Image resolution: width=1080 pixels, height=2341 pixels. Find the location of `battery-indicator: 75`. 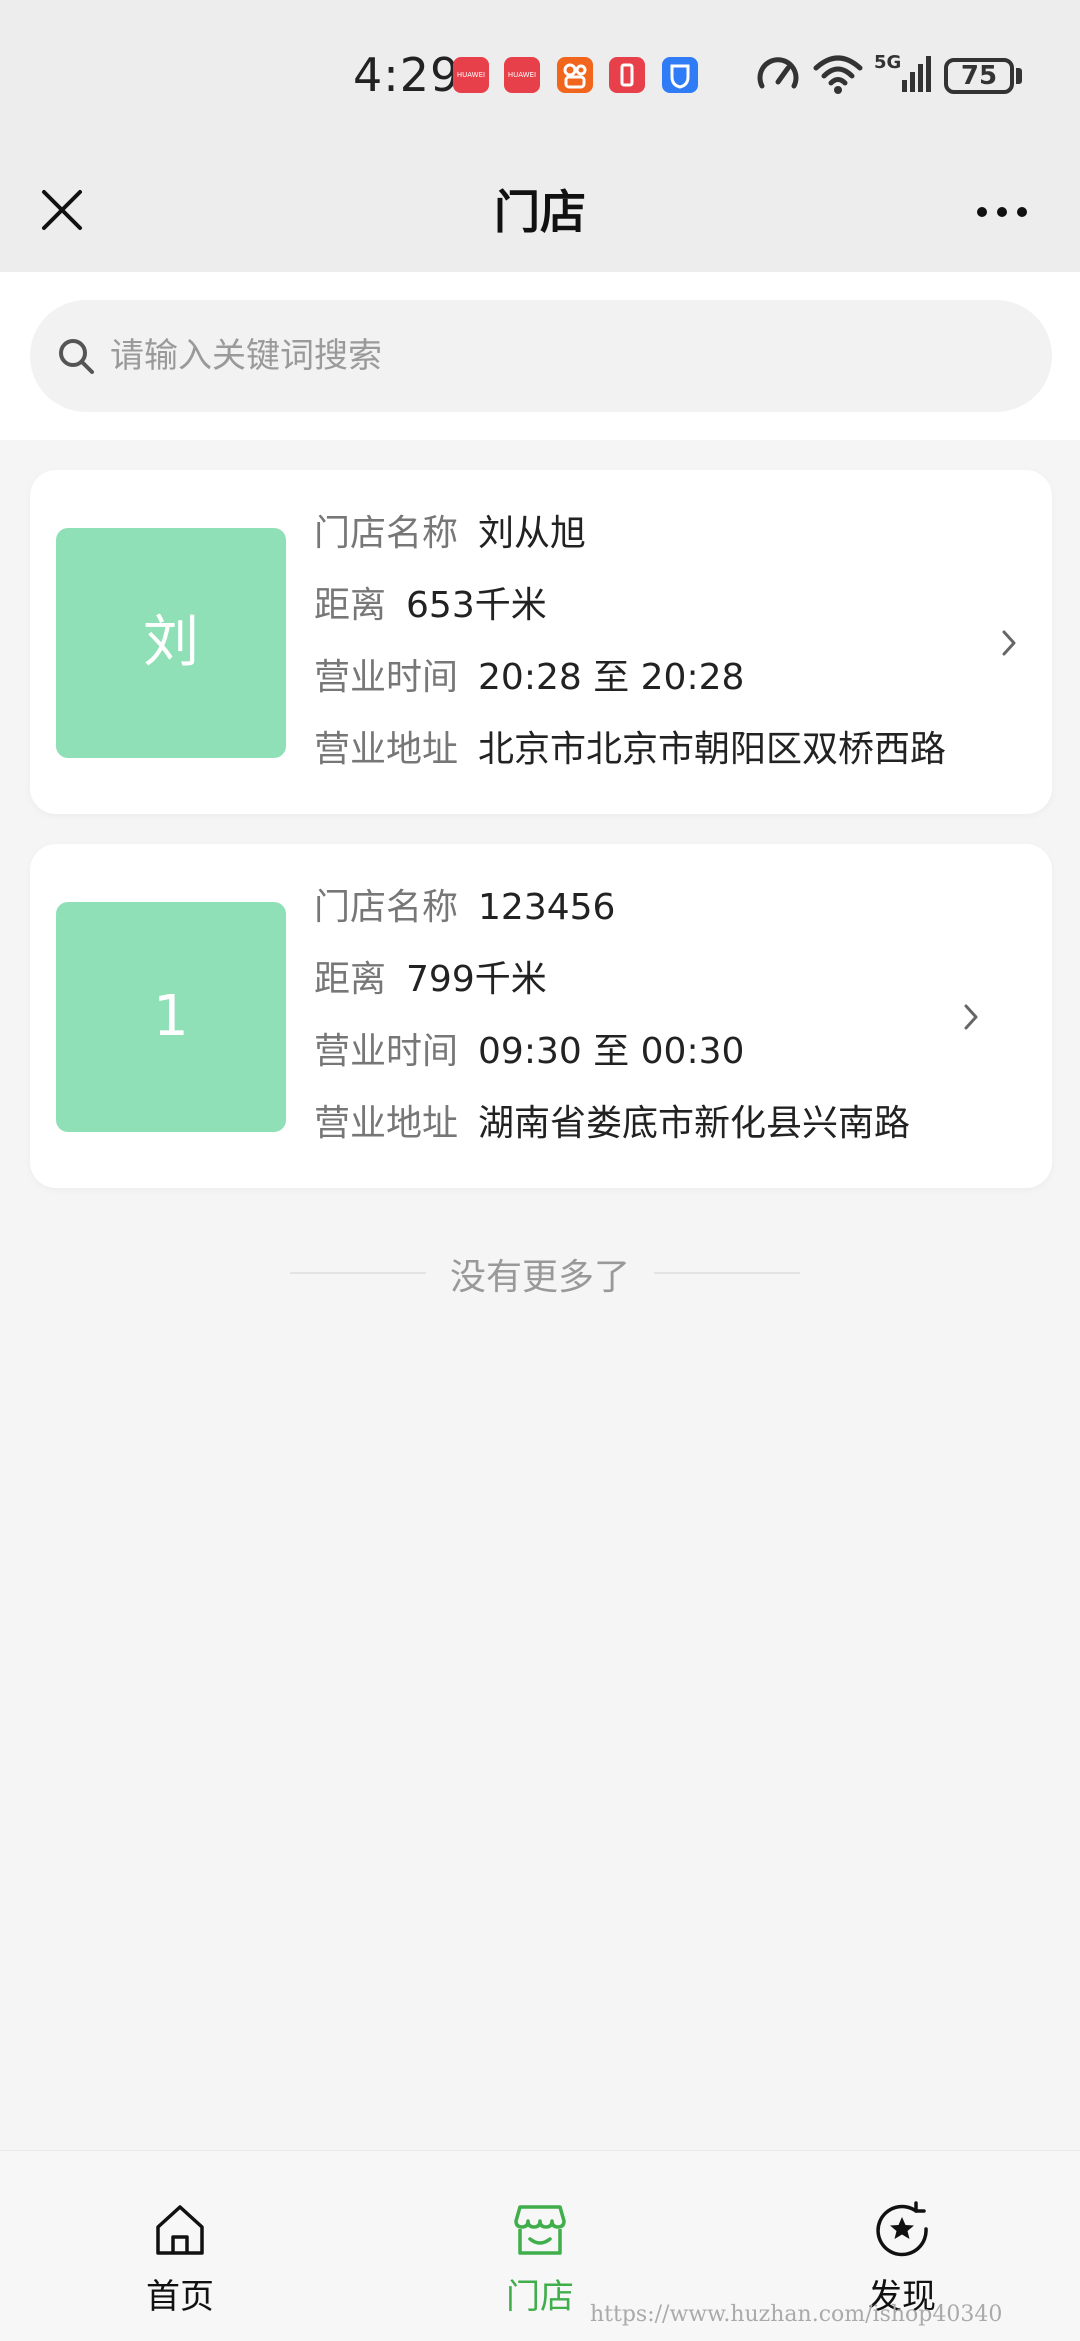

battery-indicator: 75 is located at coordinates (979, 76).